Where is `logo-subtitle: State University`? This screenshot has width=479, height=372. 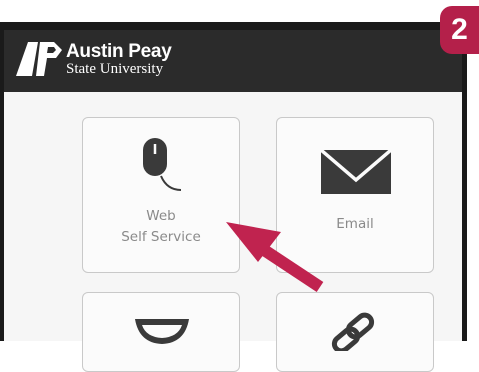
logo-subtitle: State University is located at coordinates (115, 69).